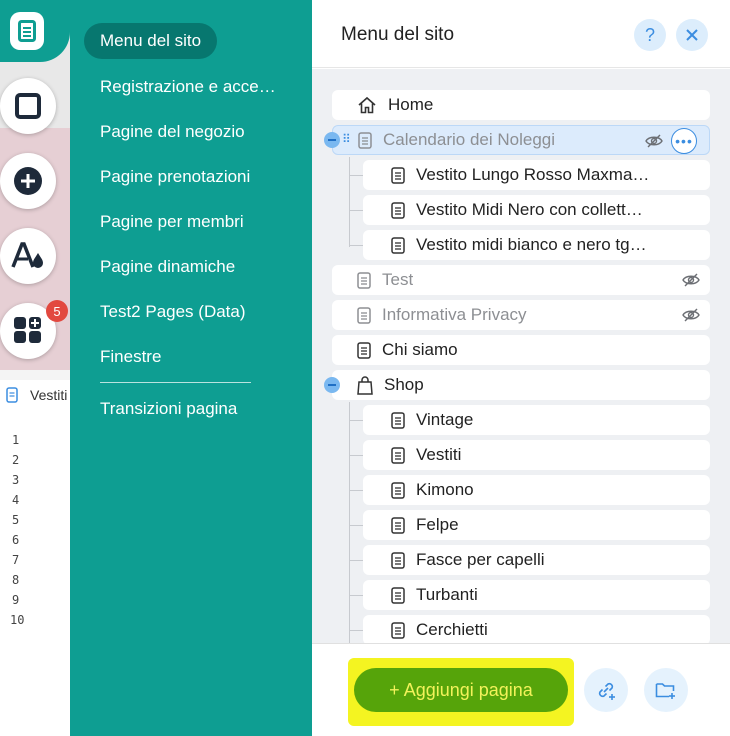 This screenshot has width=730, height=736. I want to click on page-row-calendario-noleggi: Calendario dei Noleggi •••, so click(521, 140).